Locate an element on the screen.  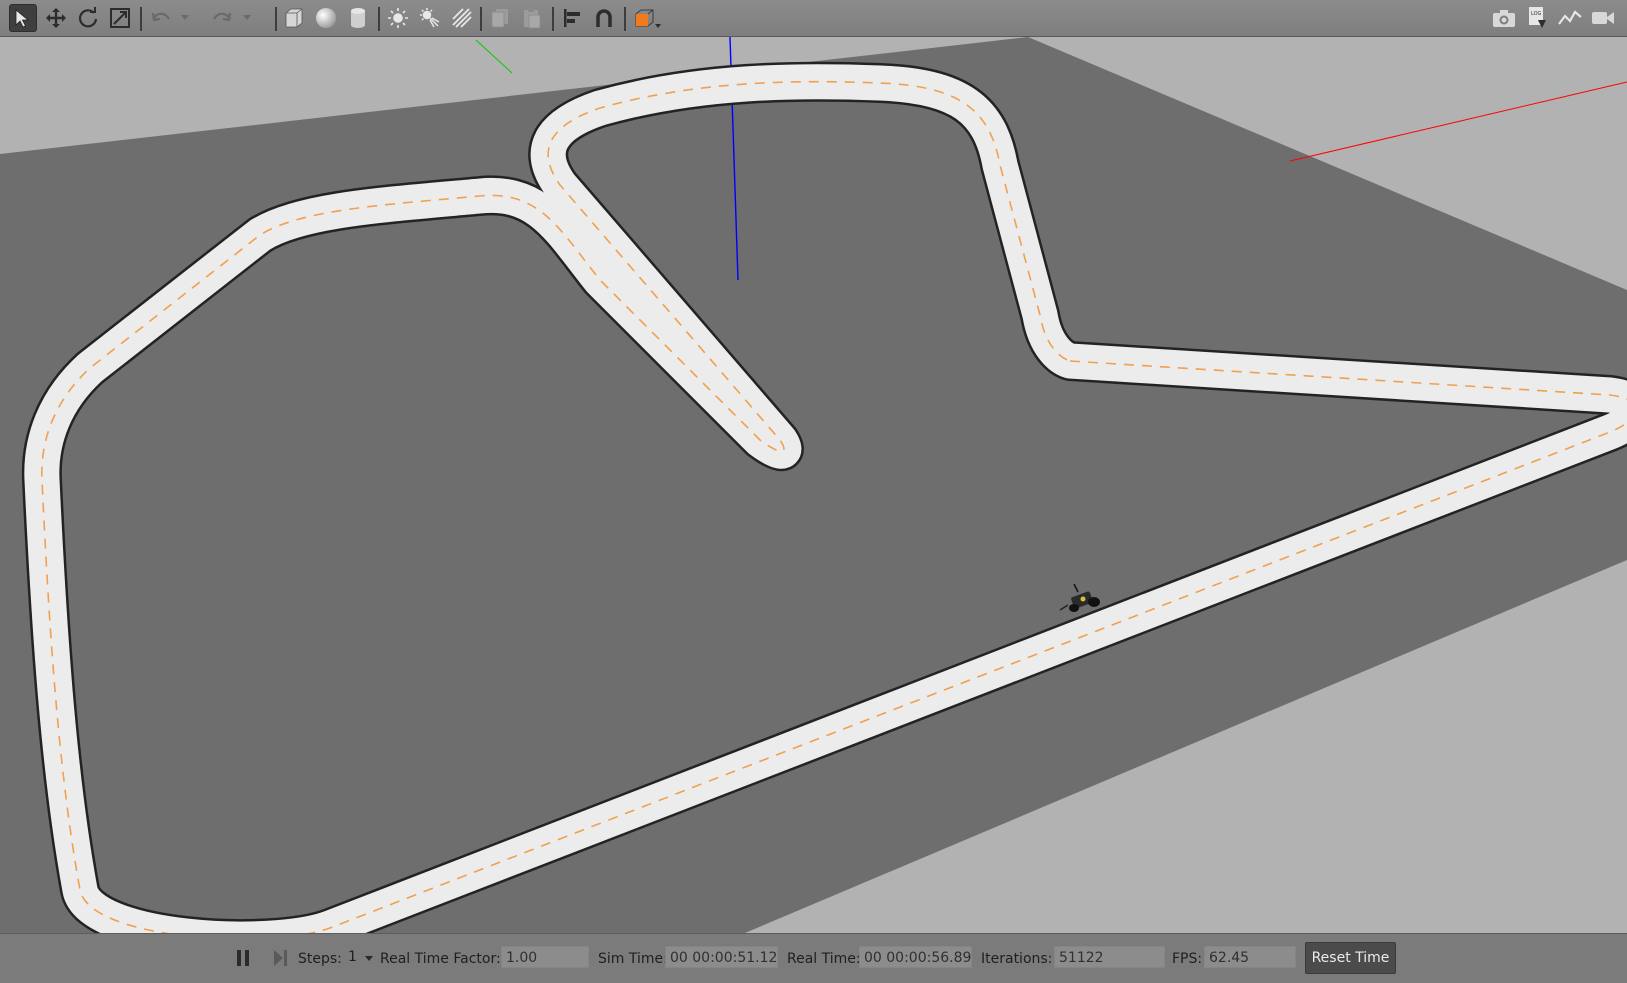
plot-icon is located at coordinates (1570, 18).